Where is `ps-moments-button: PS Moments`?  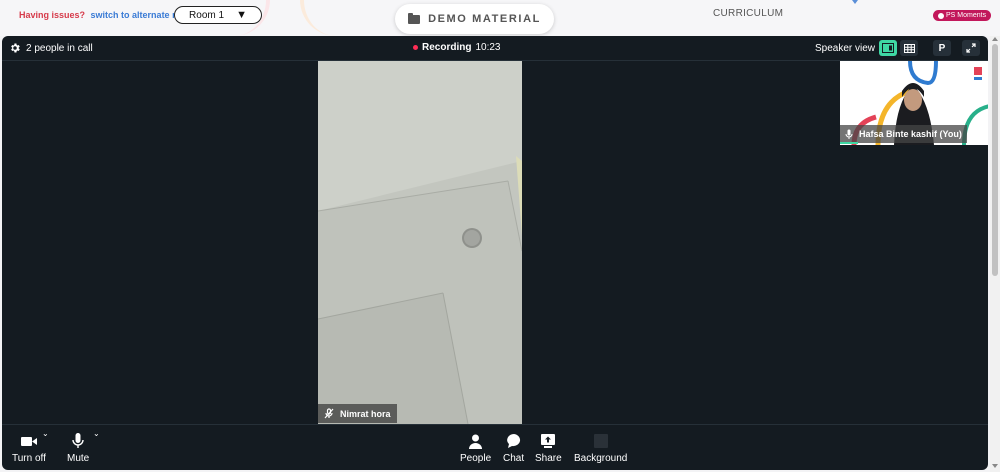
ps-moments-button: PS Moments is located at coordinates (962, 15).